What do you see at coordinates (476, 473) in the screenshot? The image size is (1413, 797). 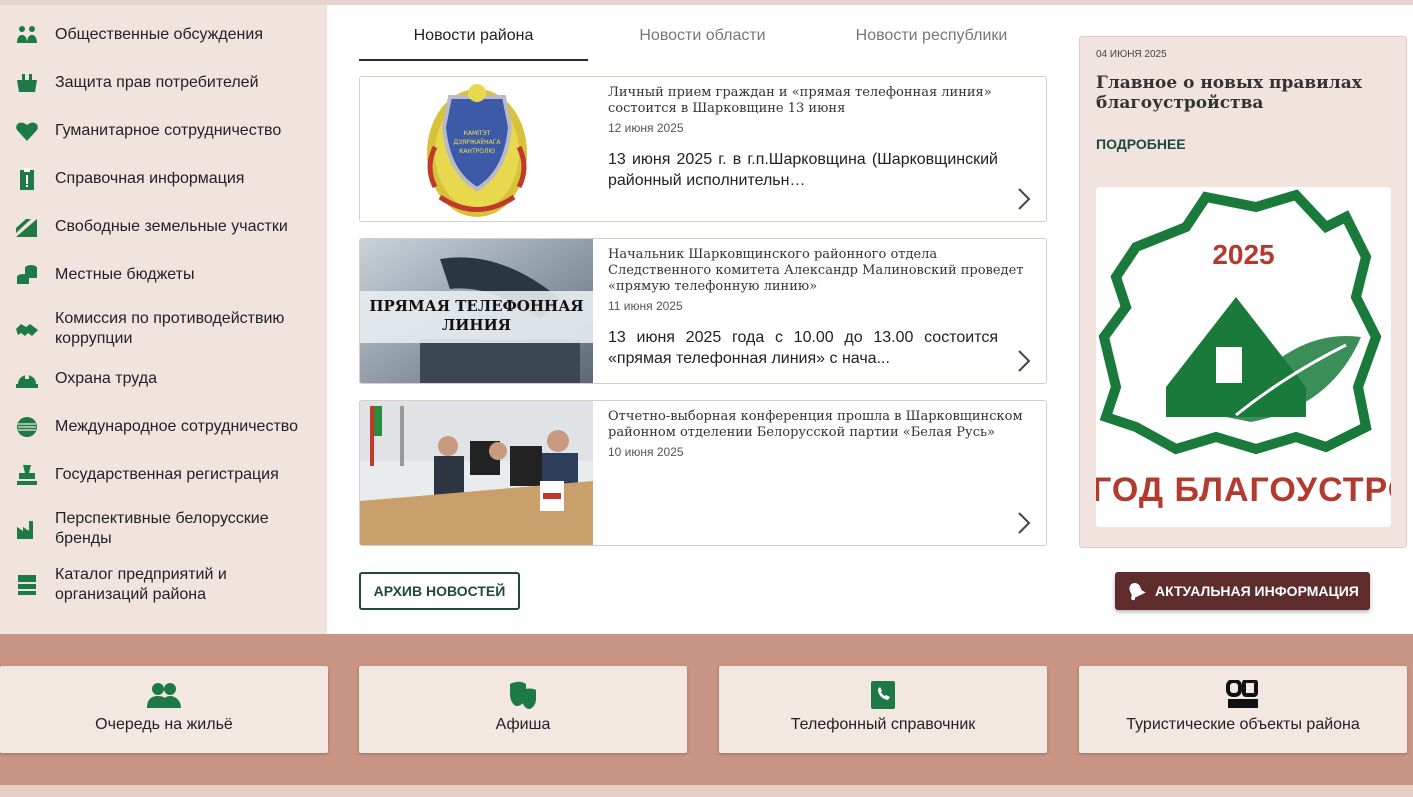 I see `news-image-conference` at bounding box center [476, 473].